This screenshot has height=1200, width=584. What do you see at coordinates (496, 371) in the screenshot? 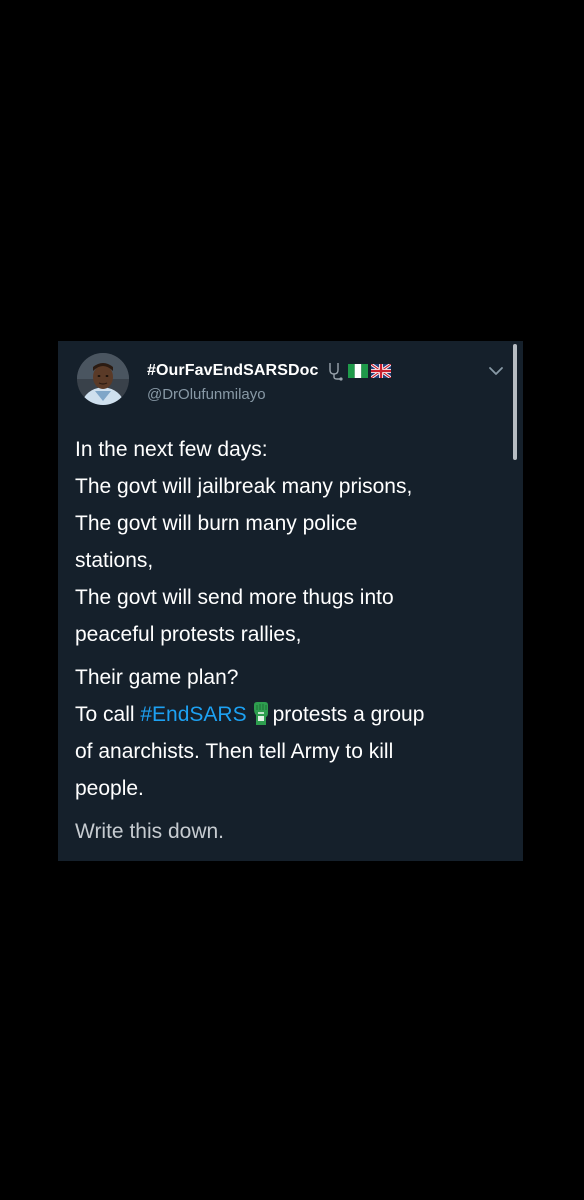
I see `chevron-down-icon` at bounding box center [496, 371].